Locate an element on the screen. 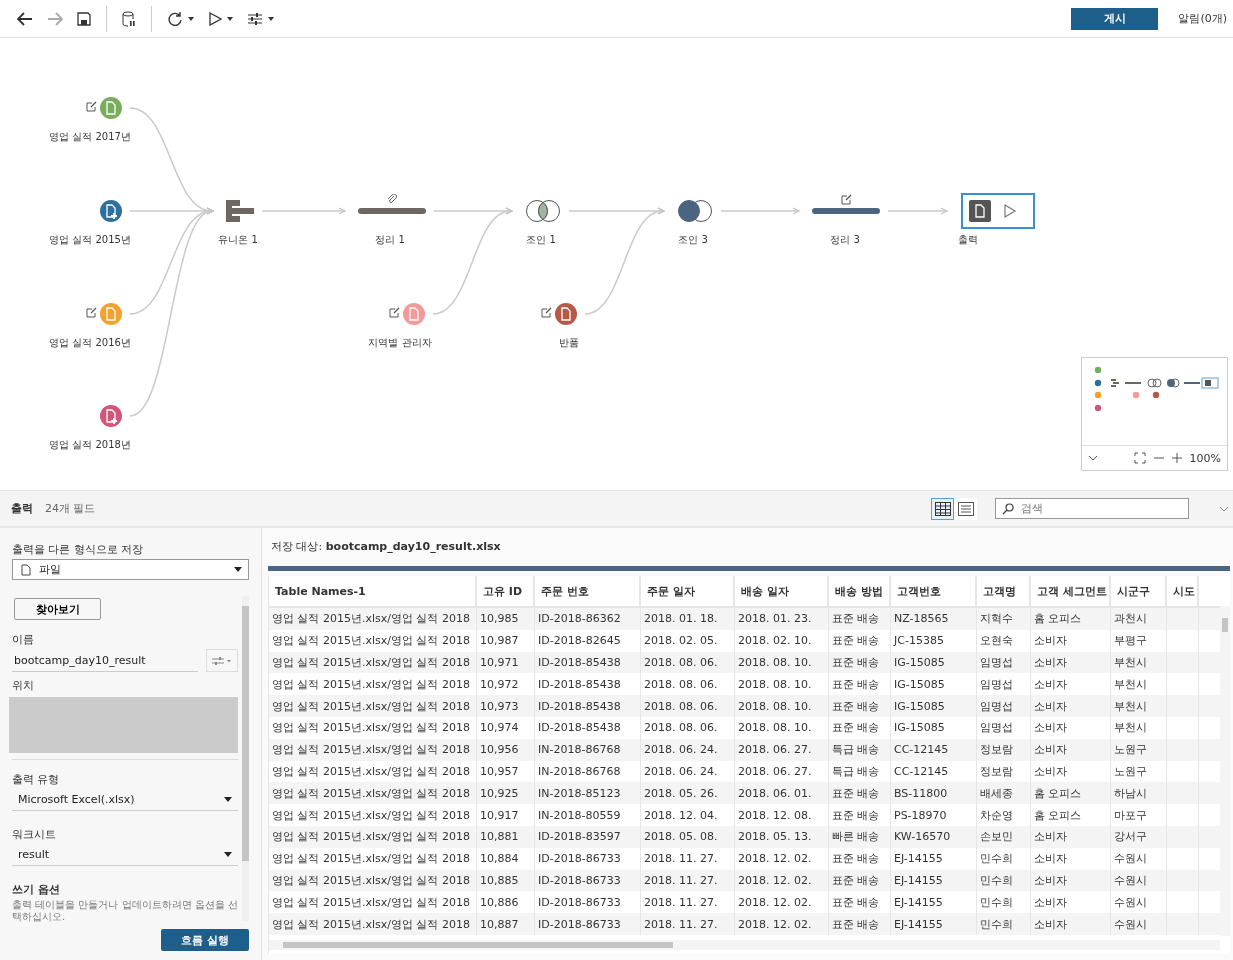  table-cell: IG-15085 is located at coordinates (934, 662).